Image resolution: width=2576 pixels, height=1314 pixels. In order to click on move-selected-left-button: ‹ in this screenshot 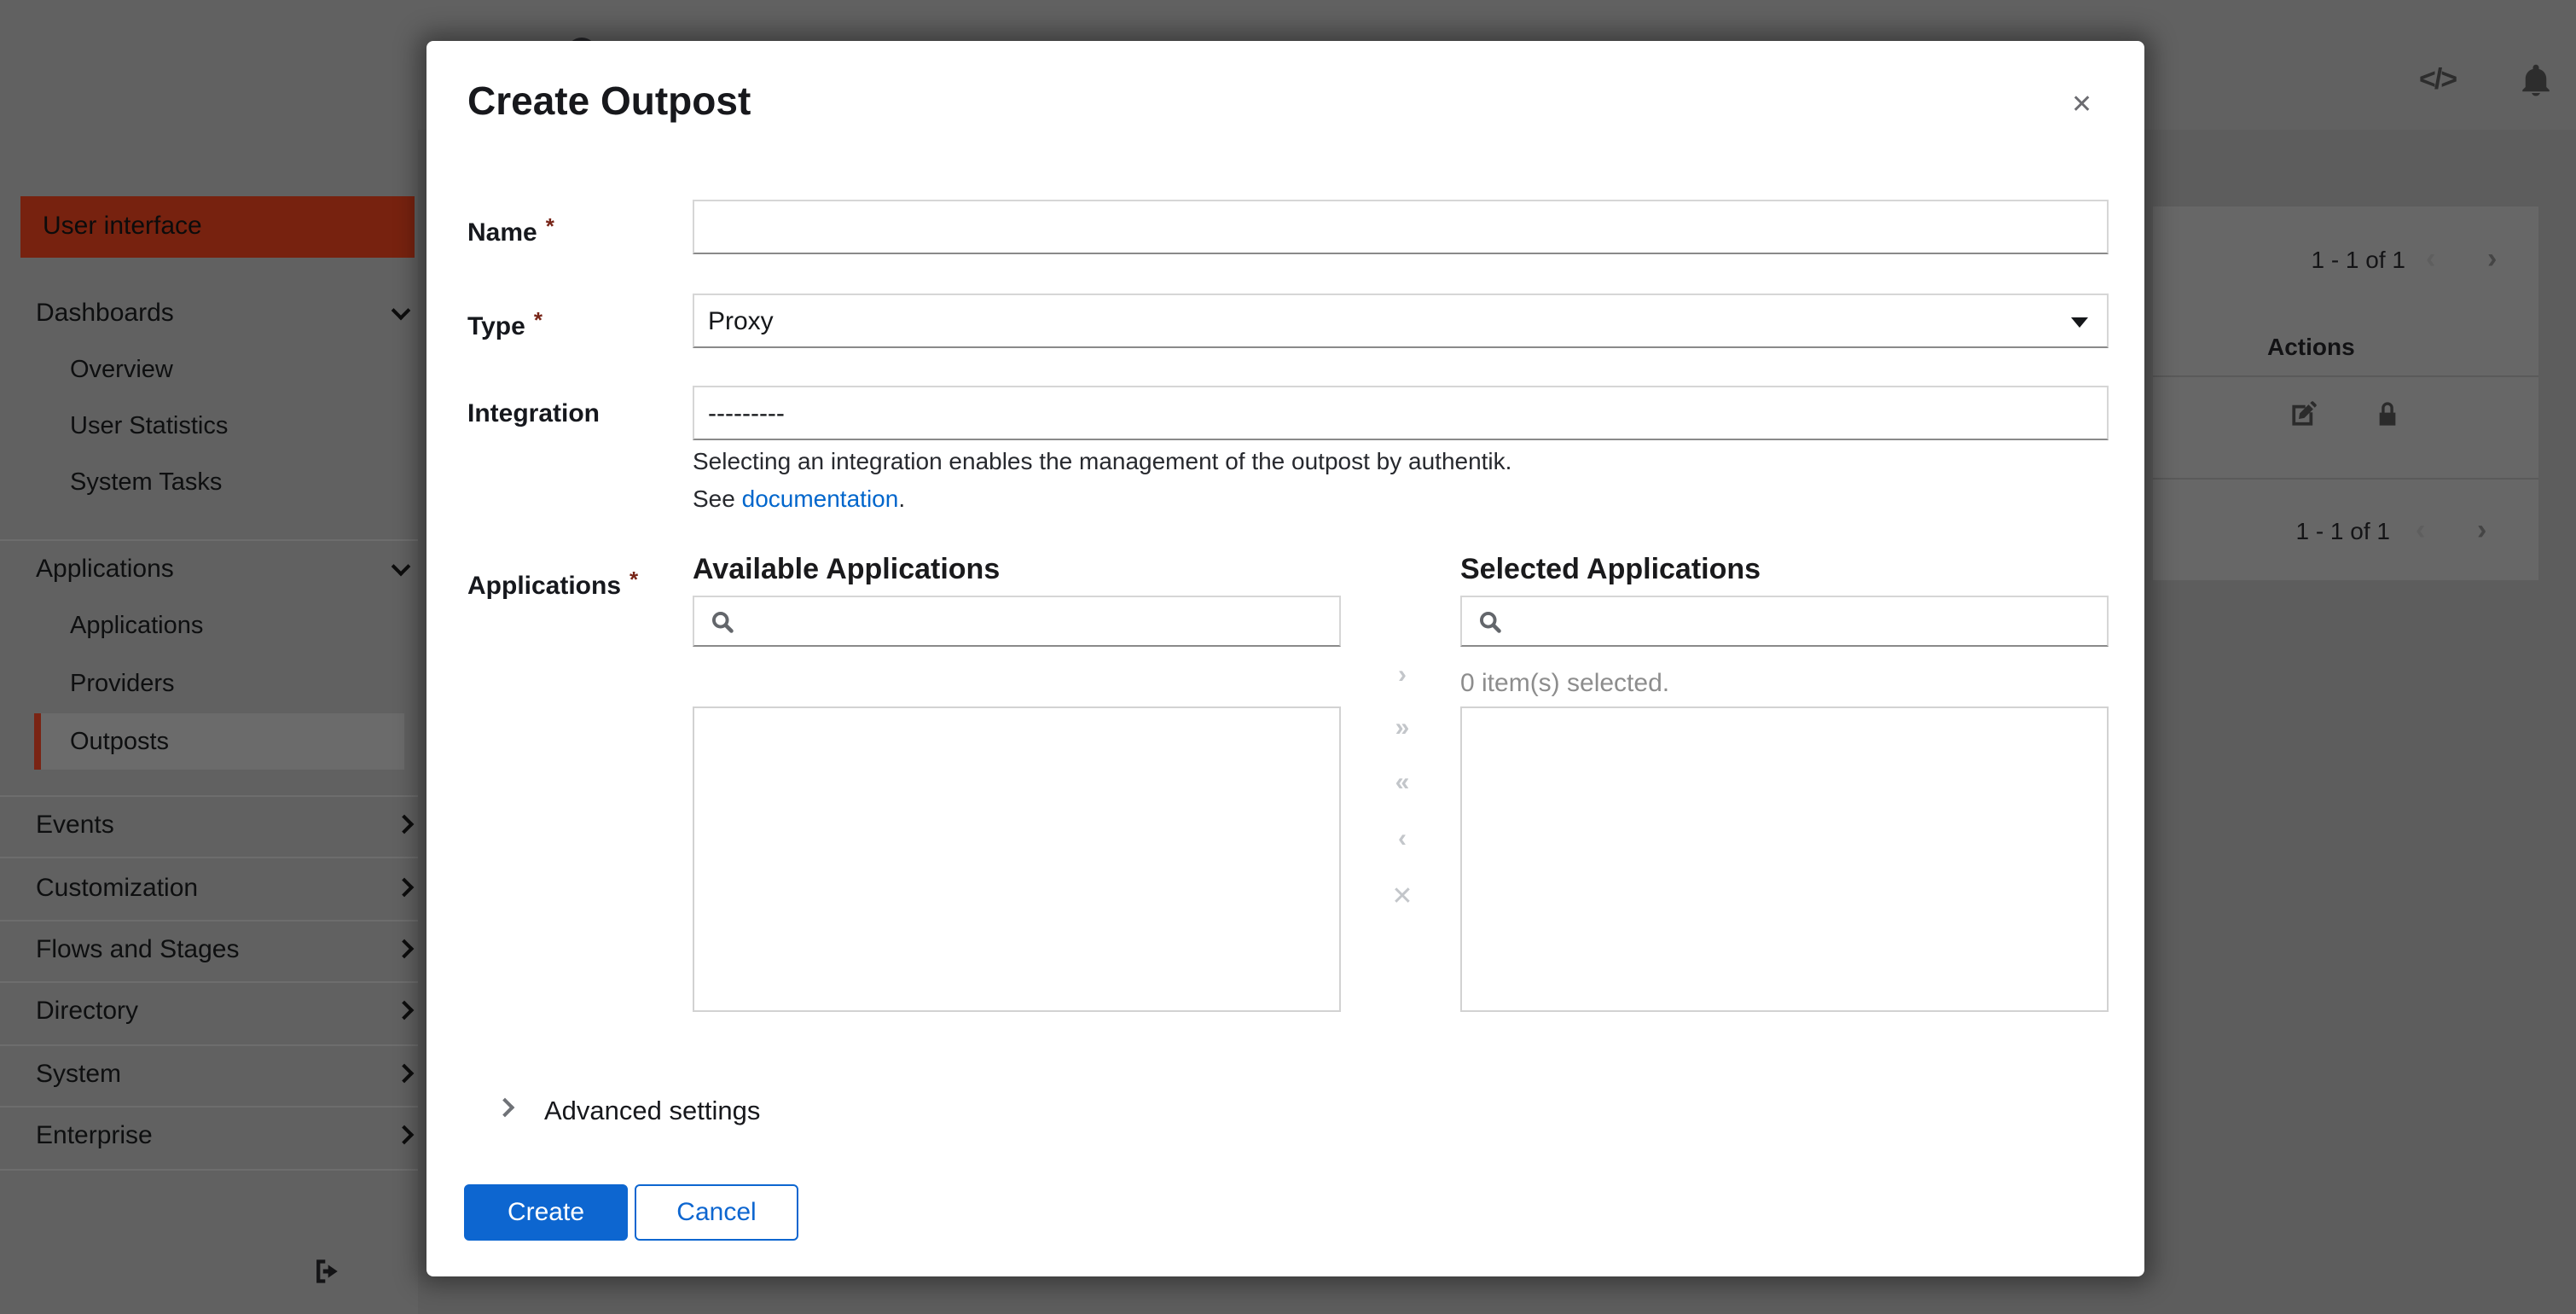, I will do `click(1402, 838)`.